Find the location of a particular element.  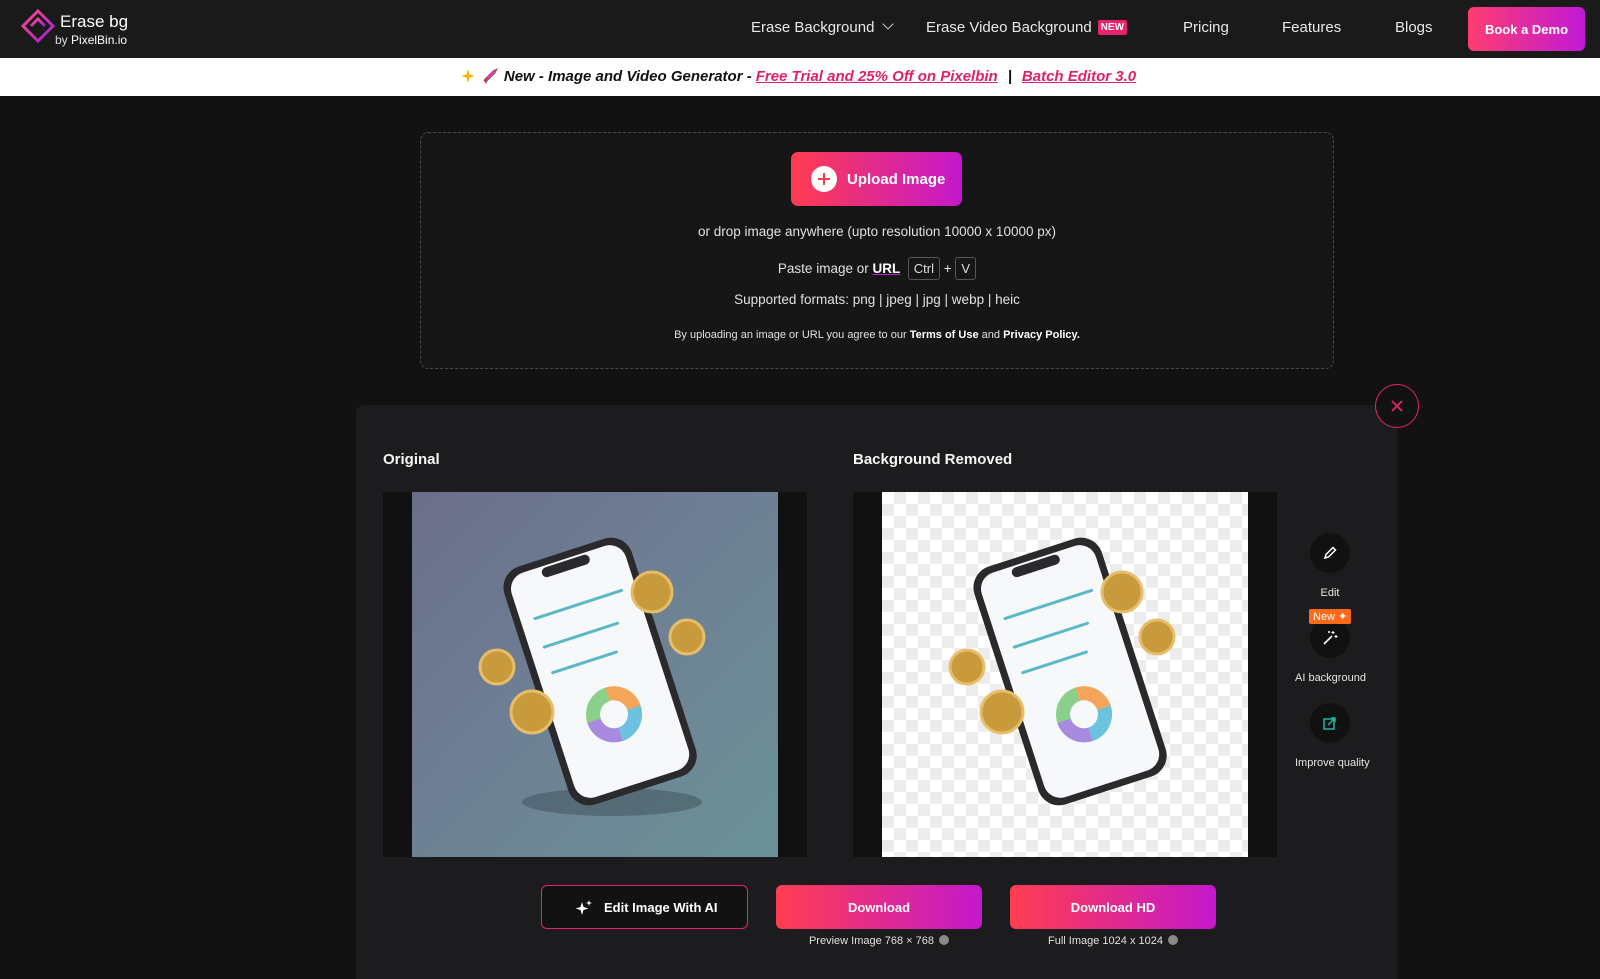

logo: Erase bg by PixelBin.io is located at coordinates (85, 29).